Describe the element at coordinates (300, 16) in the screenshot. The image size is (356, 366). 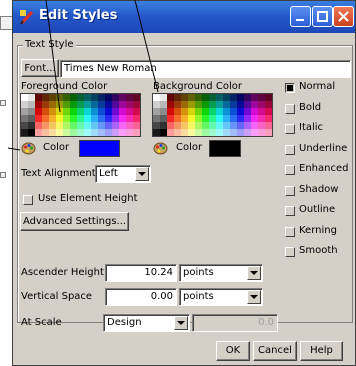
I see `minimize-button` at that location.